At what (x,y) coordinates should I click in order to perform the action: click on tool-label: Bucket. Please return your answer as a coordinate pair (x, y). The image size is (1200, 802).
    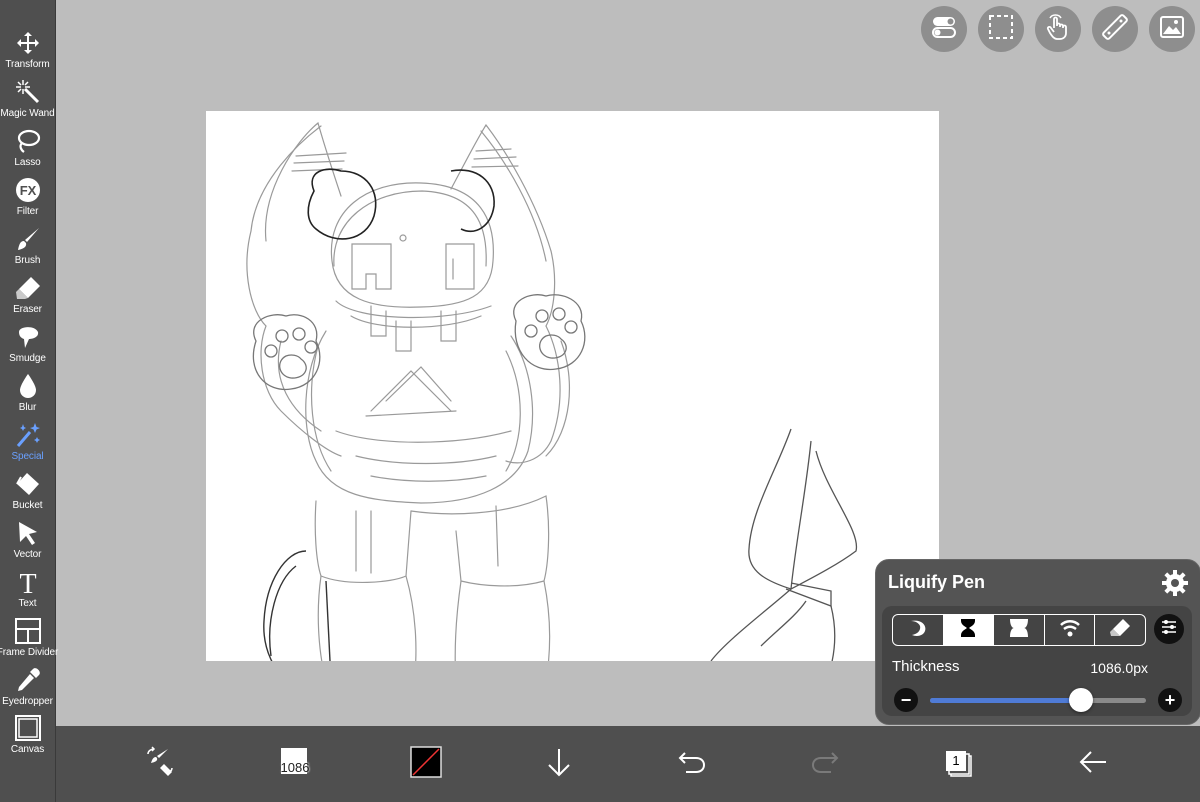
    Looking at the image, I should click on (27, 505).